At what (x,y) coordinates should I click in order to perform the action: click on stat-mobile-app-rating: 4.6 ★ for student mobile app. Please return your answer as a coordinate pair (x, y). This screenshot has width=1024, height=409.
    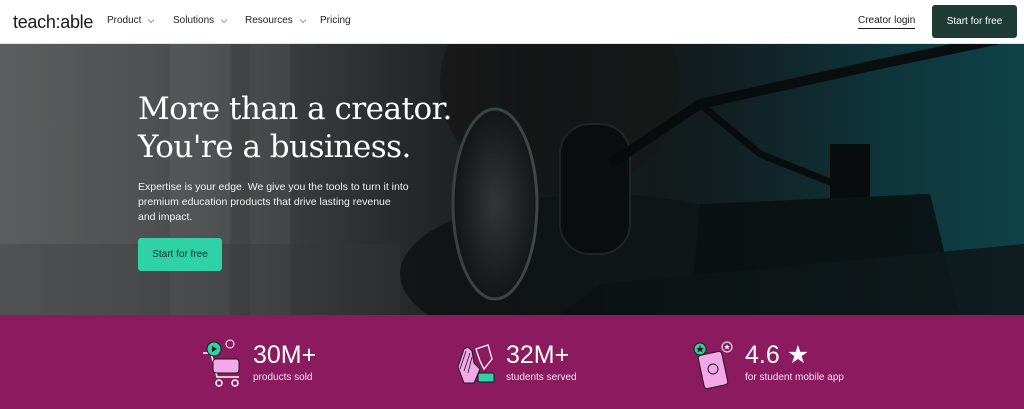
    Looking at the image, I should click on (766, 365).